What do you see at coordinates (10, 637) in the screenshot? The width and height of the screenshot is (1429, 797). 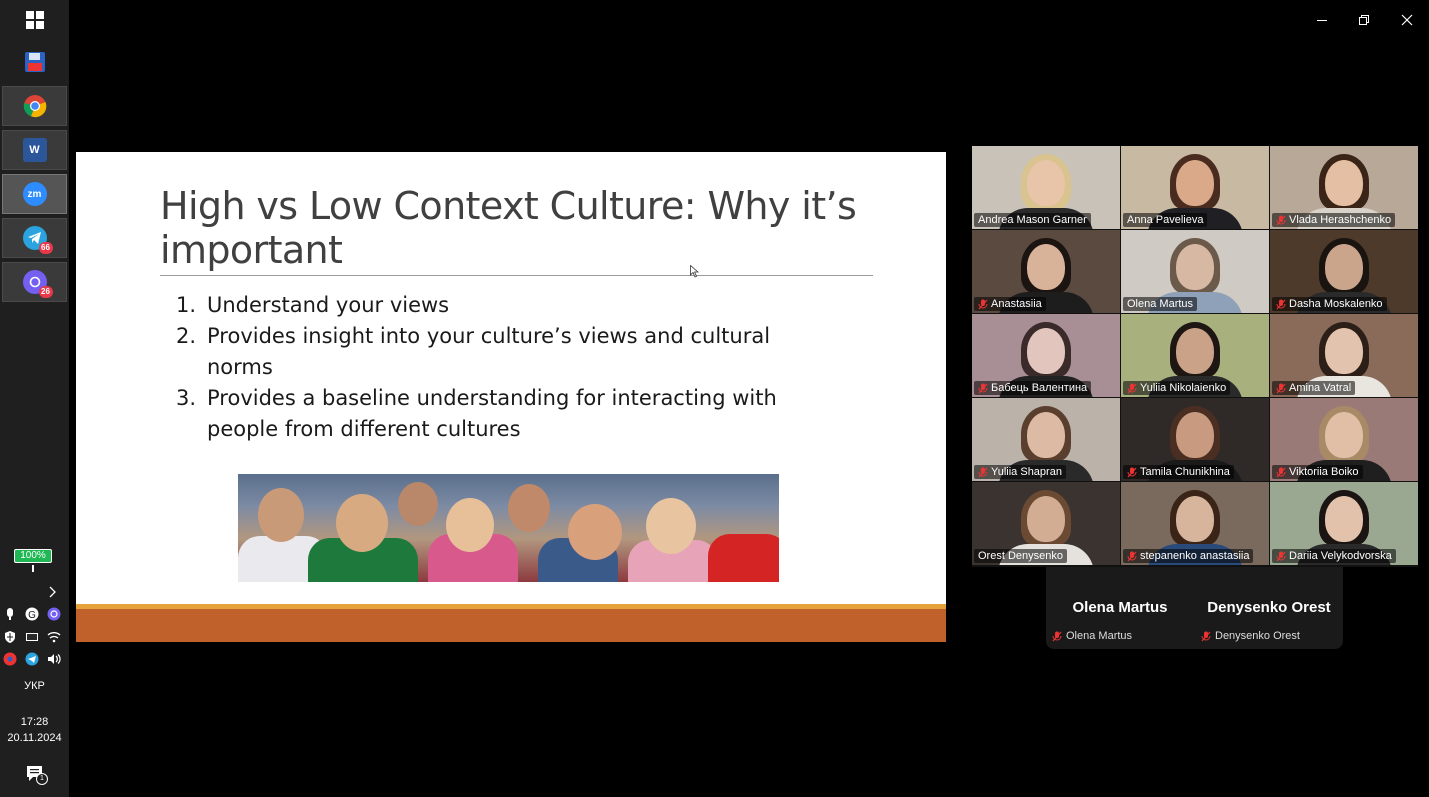 I see `security-shield-icon` at bounding box center [10, 637].